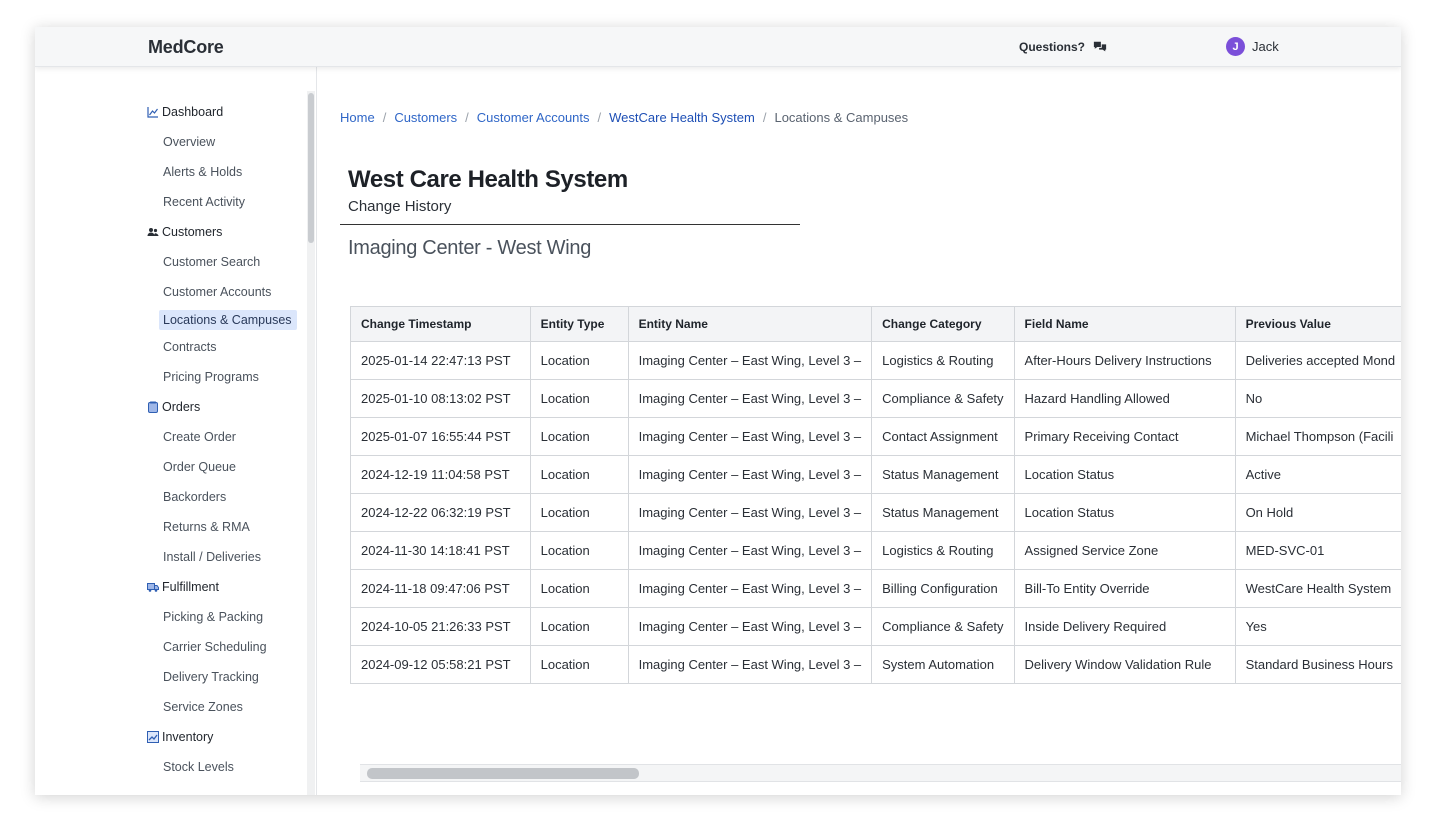 The height and width of the screenshot is (838, 1436). I want to click on sidebar-item-create-order: Create Order, so click(227, 437).